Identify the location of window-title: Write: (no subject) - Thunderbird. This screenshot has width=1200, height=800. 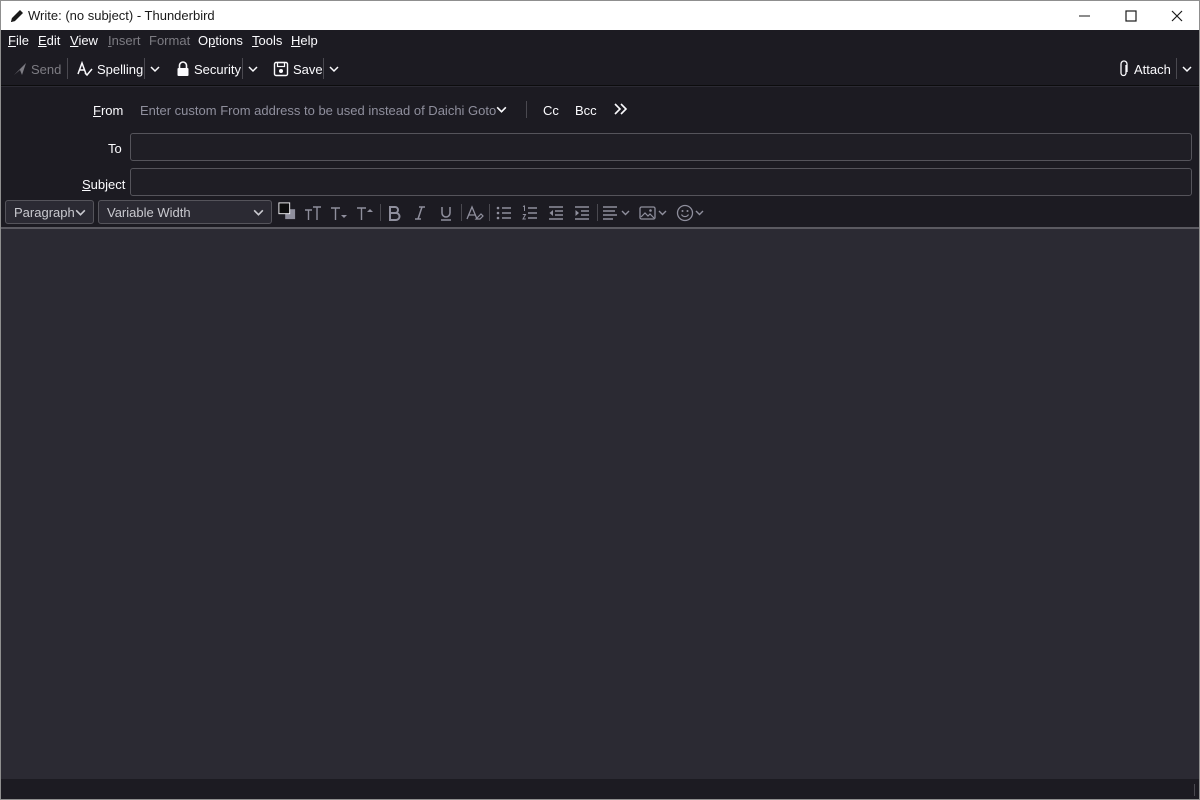
(121, 15).